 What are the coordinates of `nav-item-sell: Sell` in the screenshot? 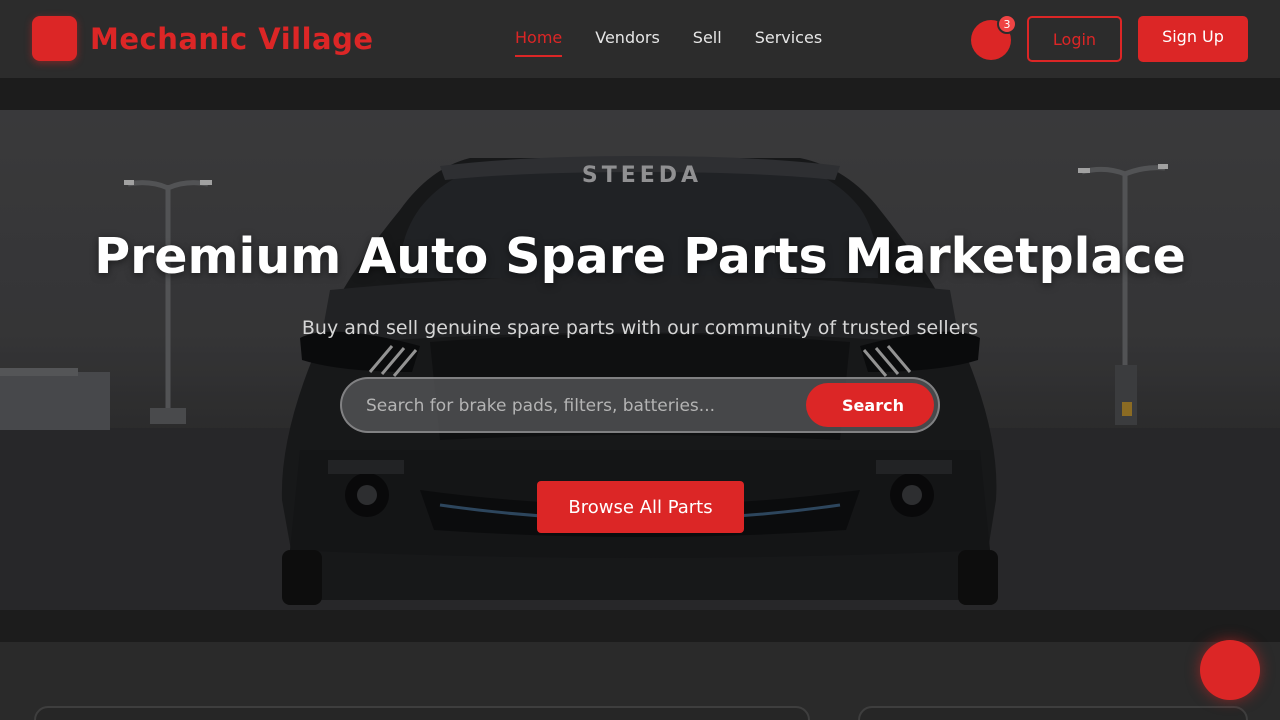 It's located at (707, 42).